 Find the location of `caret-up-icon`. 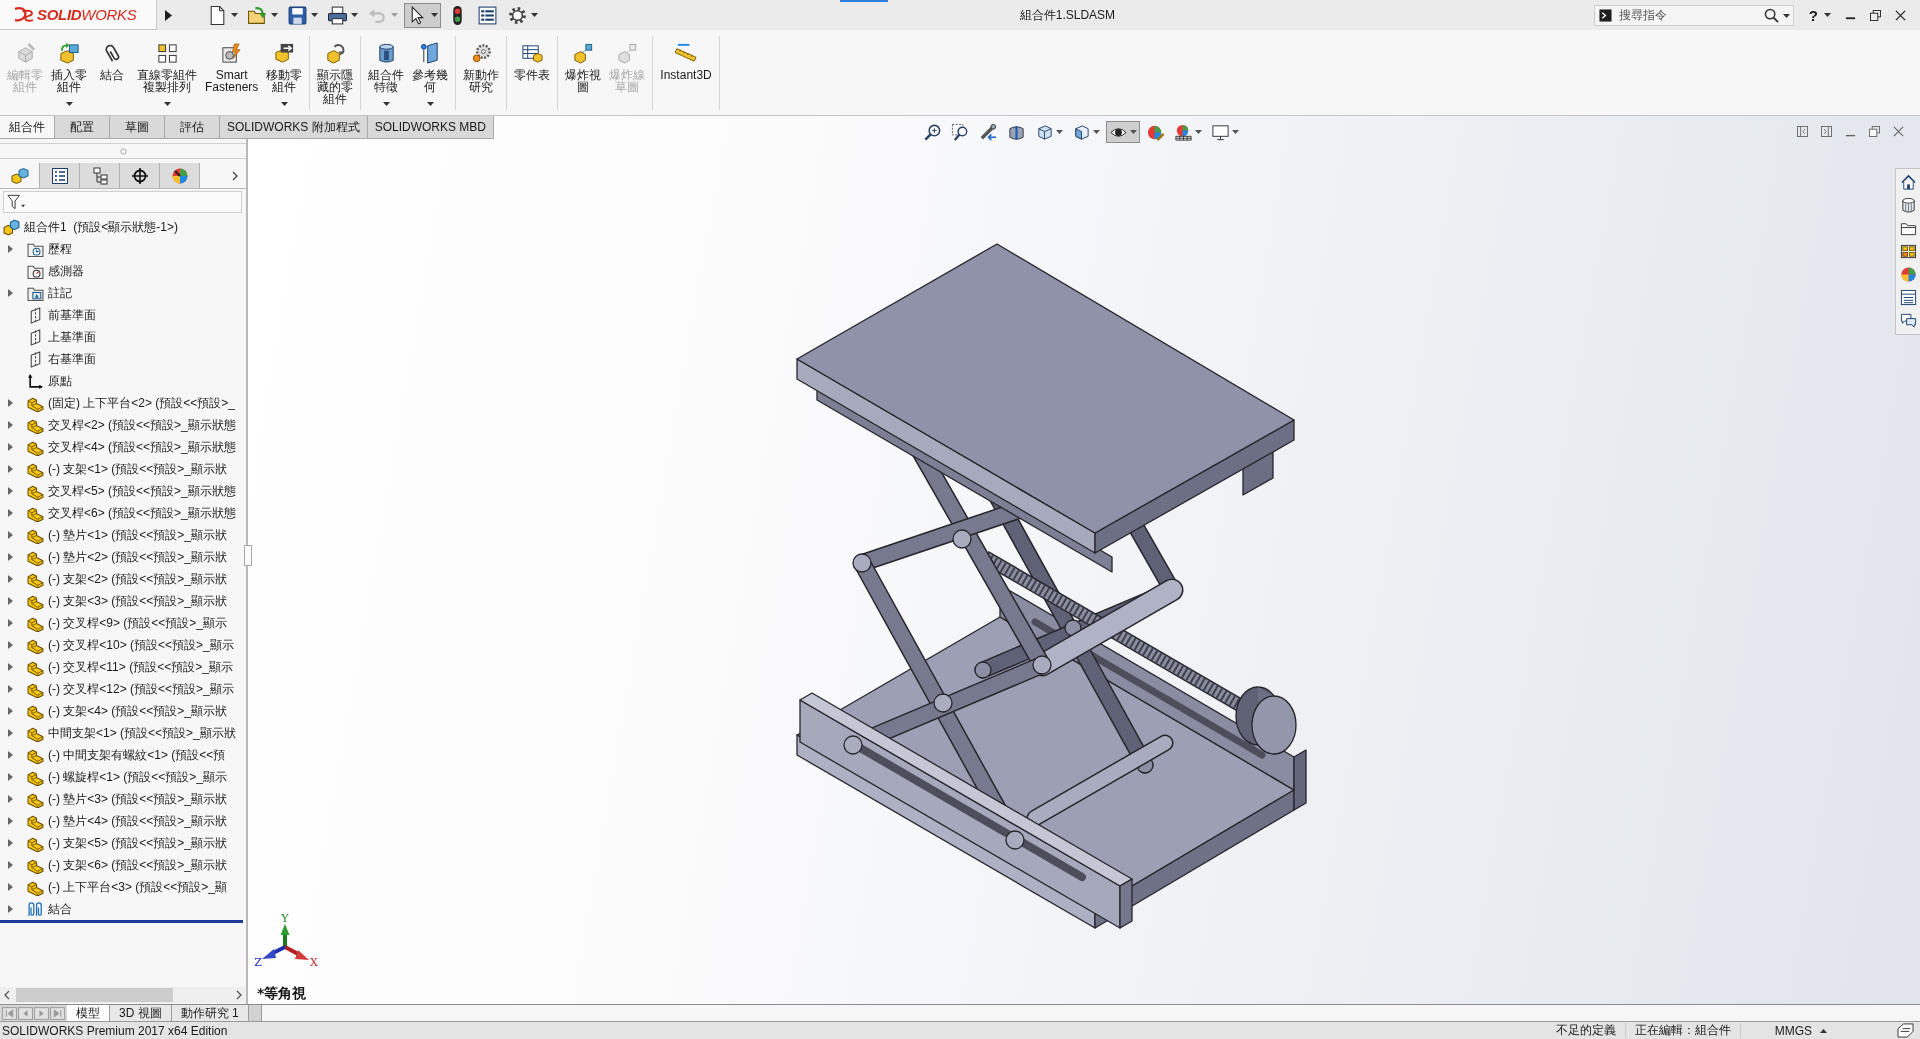

caret-up-icon is located at coordinates (1823, 1030).